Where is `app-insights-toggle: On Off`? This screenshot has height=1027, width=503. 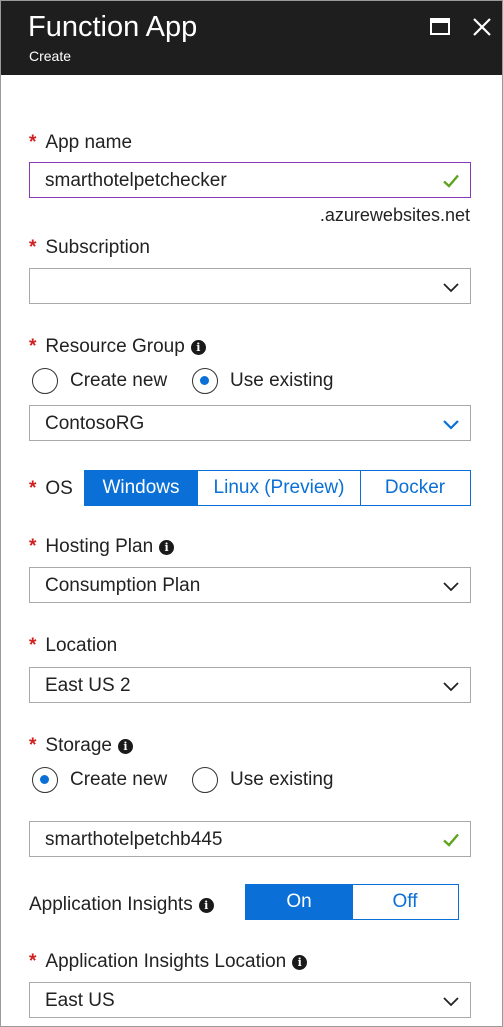 app-insights-toggle: On Off is located at coordinates (352, 902).